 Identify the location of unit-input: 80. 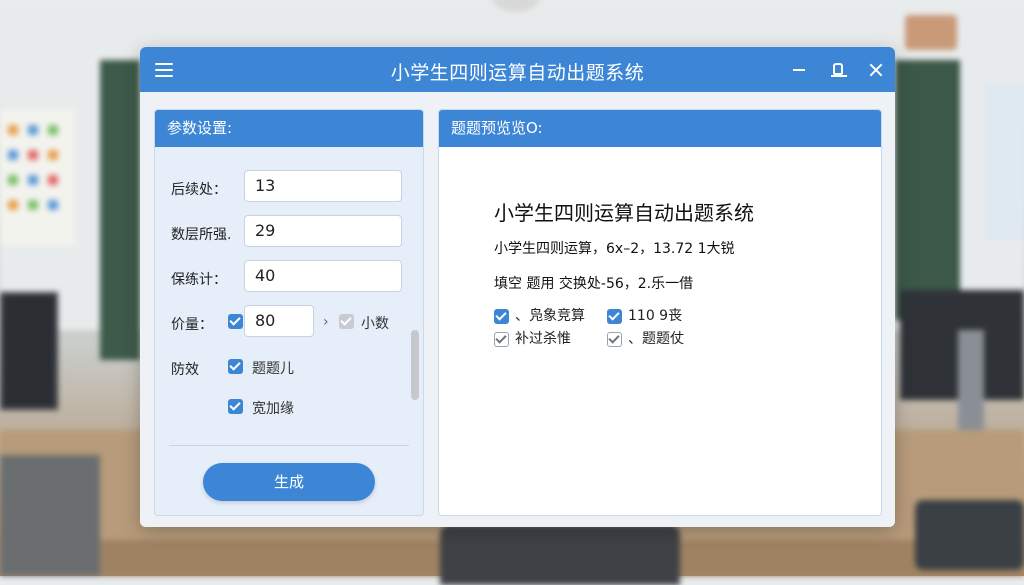
(279, 321).